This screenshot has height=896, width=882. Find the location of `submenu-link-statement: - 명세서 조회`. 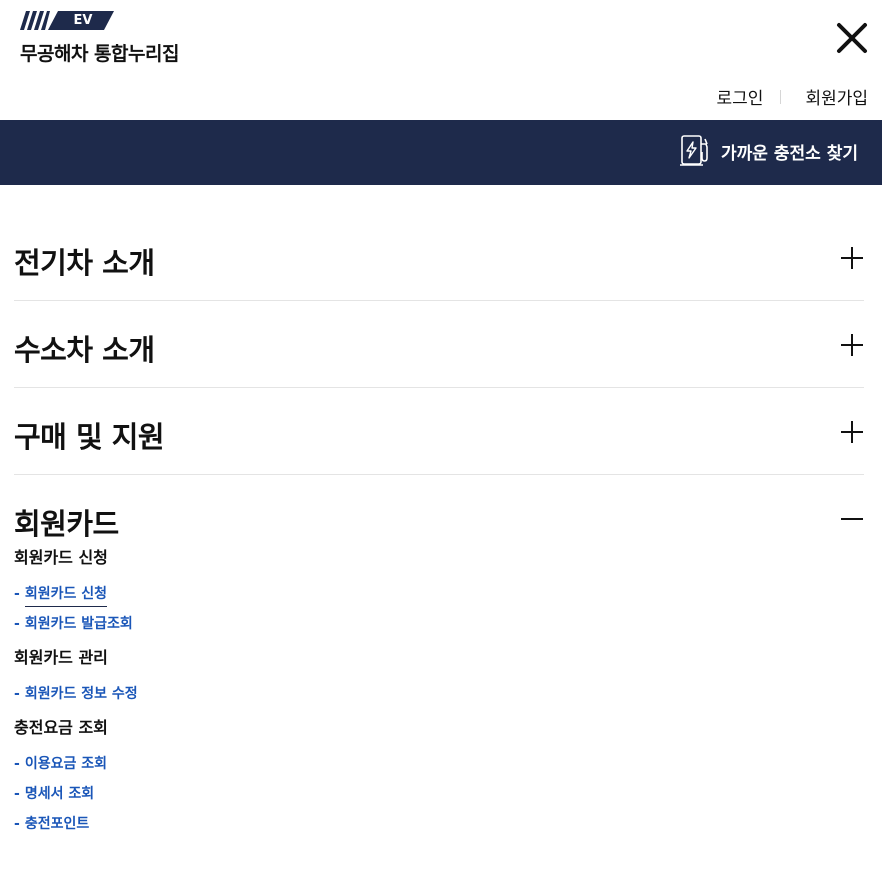

submenu-link-statement: - 명세서 조회 is located at coordinates (439, 794).